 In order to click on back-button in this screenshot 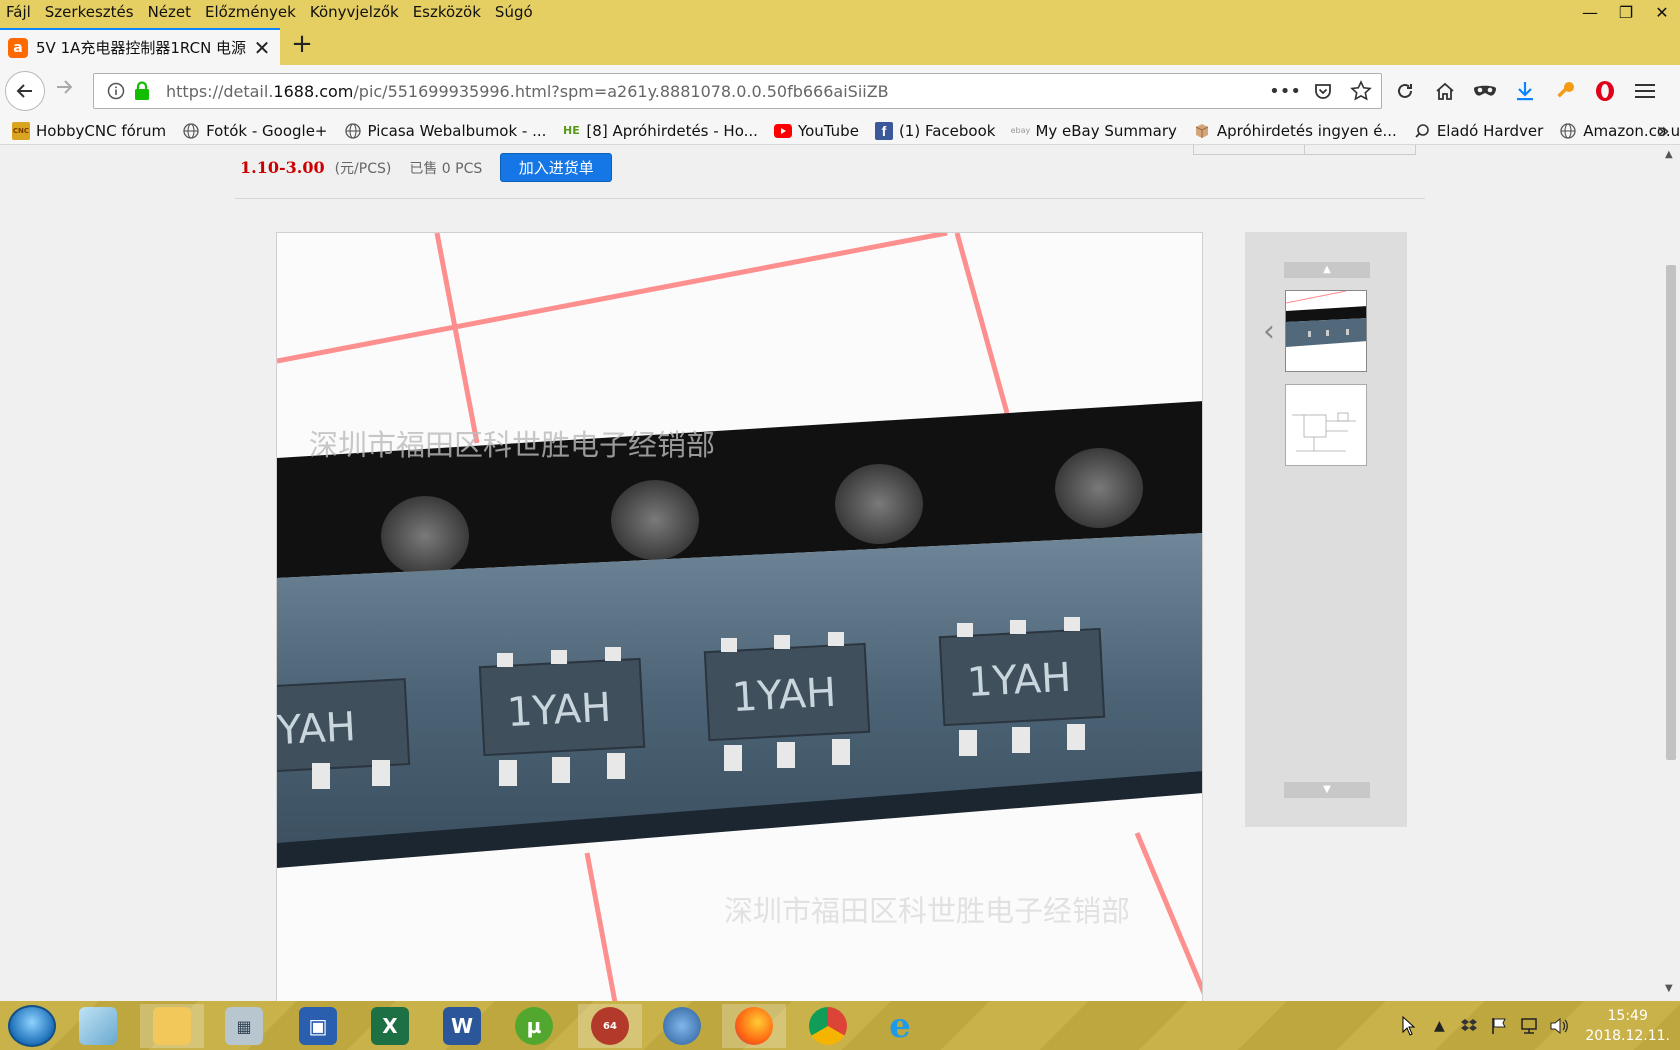, I will do `click(25, 91)`.